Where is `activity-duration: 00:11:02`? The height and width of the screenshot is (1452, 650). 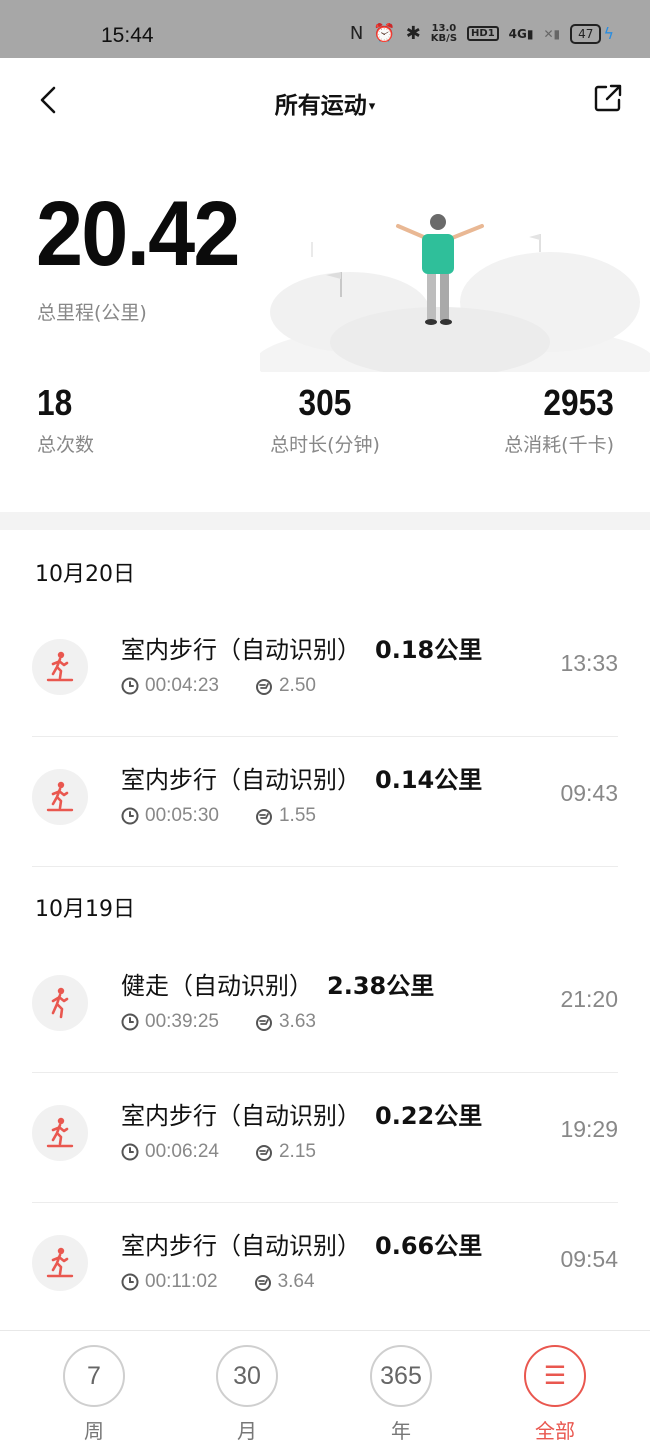
activity-duration: 00:11:02 is located at coordinates (181, 1281).